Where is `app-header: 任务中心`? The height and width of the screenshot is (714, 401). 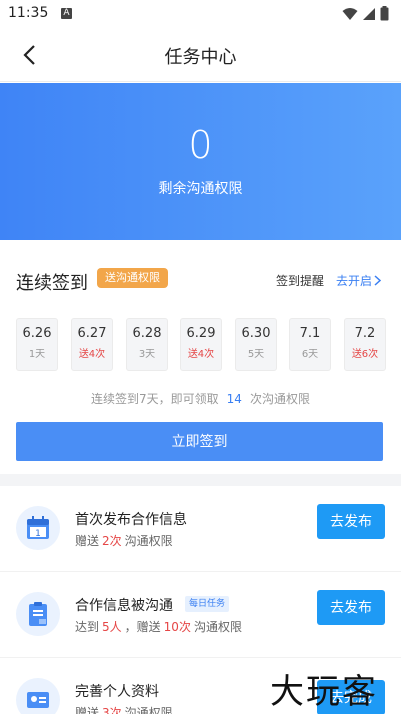
app-header: 任务中心 is located at coordinates (200, 55).